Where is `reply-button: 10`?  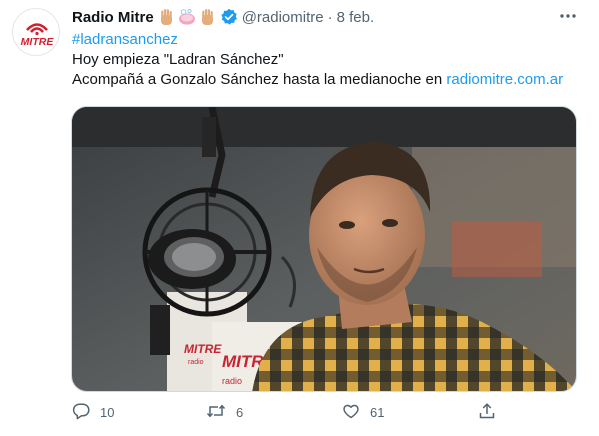
reply-button: 10 is located at coordinates (93, 412).